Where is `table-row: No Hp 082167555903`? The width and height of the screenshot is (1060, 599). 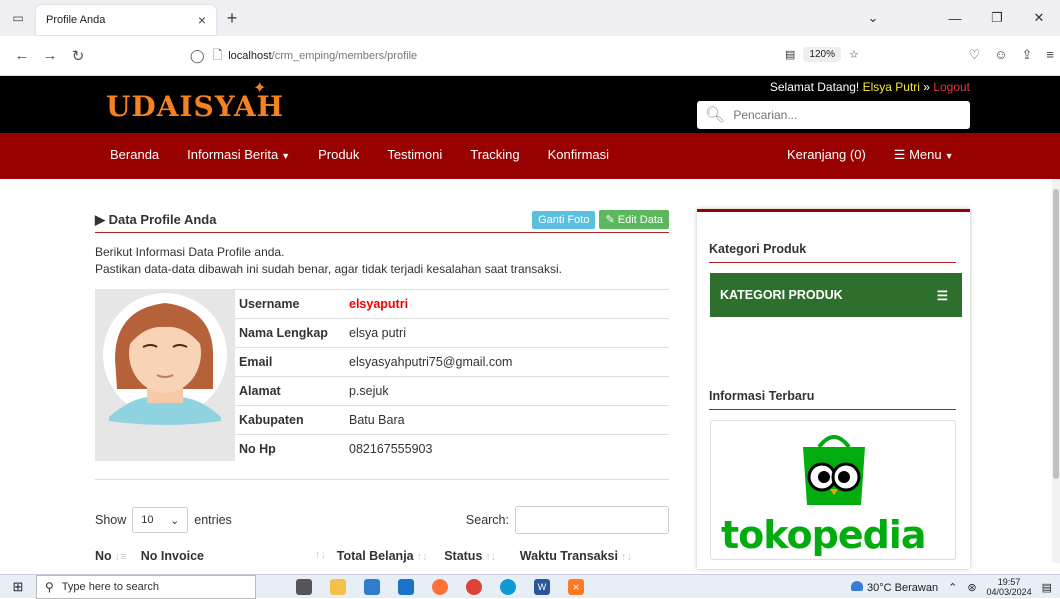
table-row: No Hp 082167555903 is located at coordinates (452, 449).